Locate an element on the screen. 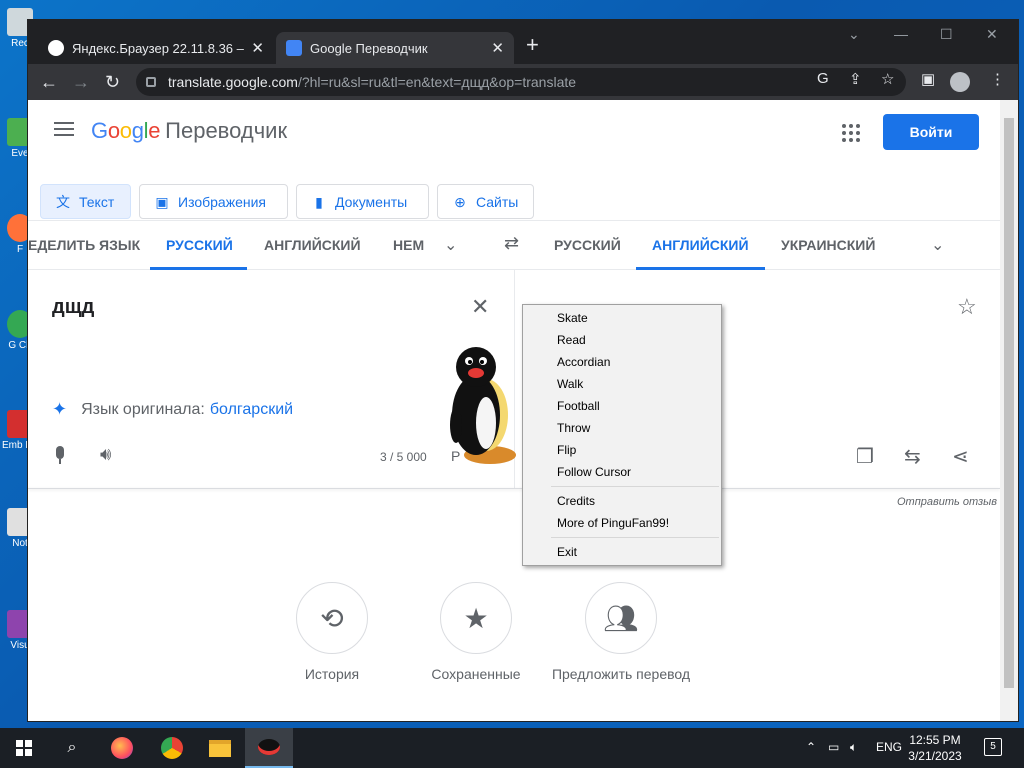 Image resolution: width=1024 pixels, height=768 pixels. windows-icon is located at coordinates (24, 748).